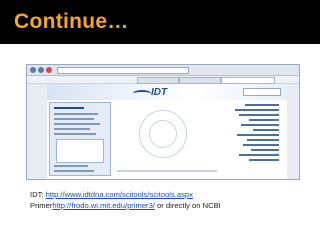  Describe the element at coordinates (33, 70) in the screenshot. I see `back-icon` at that location.